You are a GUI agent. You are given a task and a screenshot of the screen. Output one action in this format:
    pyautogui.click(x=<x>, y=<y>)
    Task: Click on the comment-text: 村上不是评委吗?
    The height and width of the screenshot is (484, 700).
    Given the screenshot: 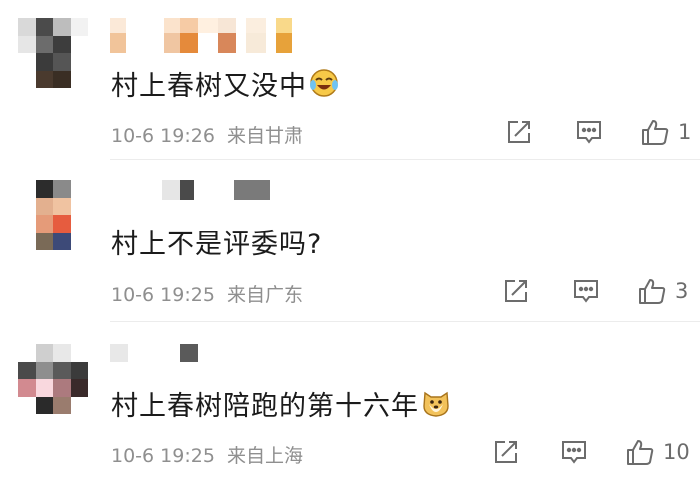 What is the action you would take?
    pyautogui.click(x=217, y=244)
    